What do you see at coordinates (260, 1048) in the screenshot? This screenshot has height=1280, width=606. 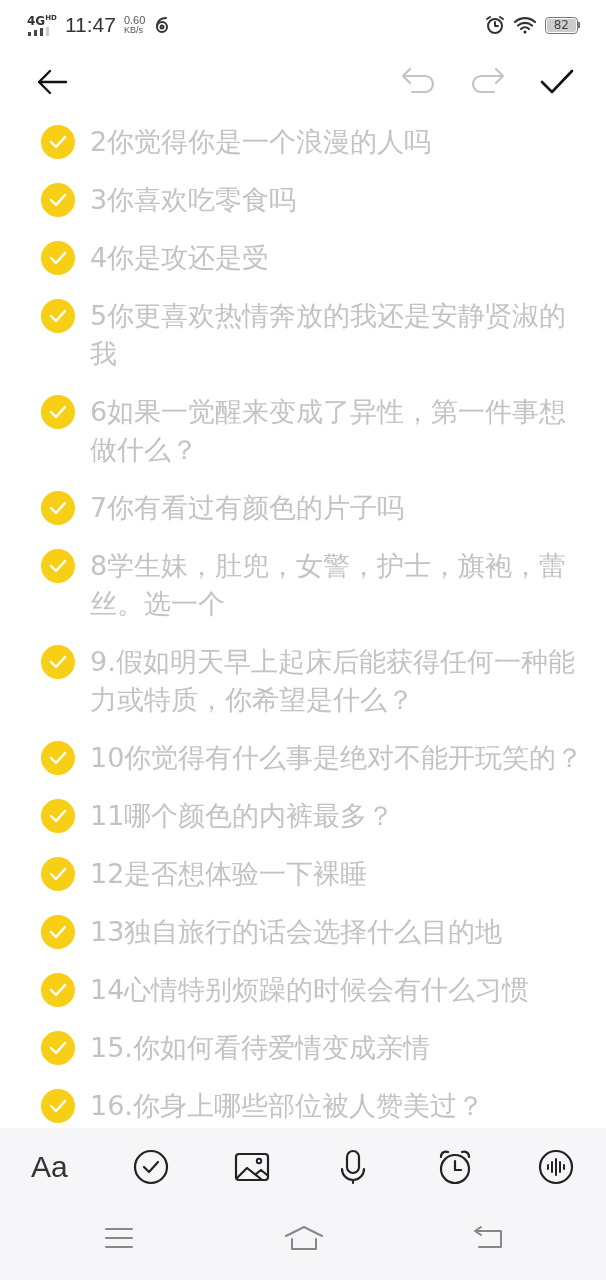 I see `checklist-item-text: 15.你如何看待爱情变成亲情` at bounding box center [260, 1048].